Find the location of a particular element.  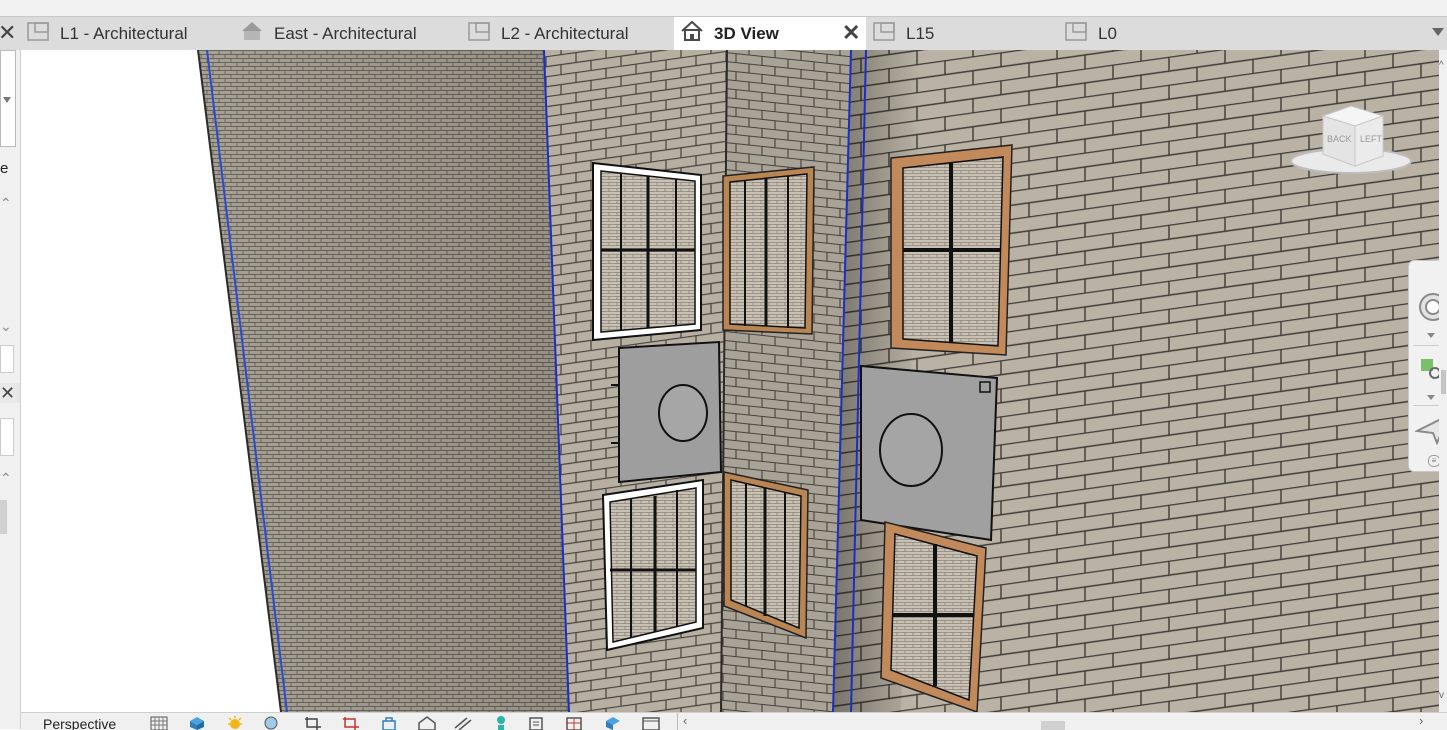

steering-wheel-icon is located at coordinates (1428, 309).